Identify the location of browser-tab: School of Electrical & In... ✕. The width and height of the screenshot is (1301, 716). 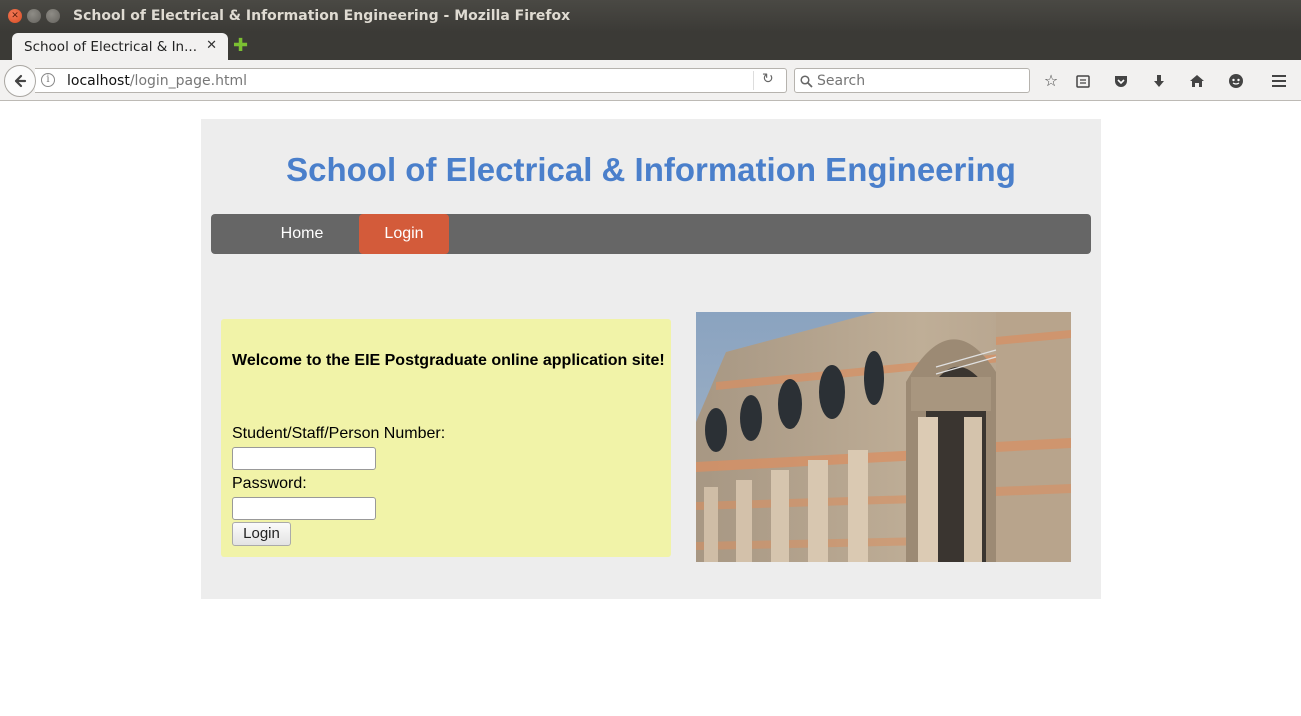
(120, 47).